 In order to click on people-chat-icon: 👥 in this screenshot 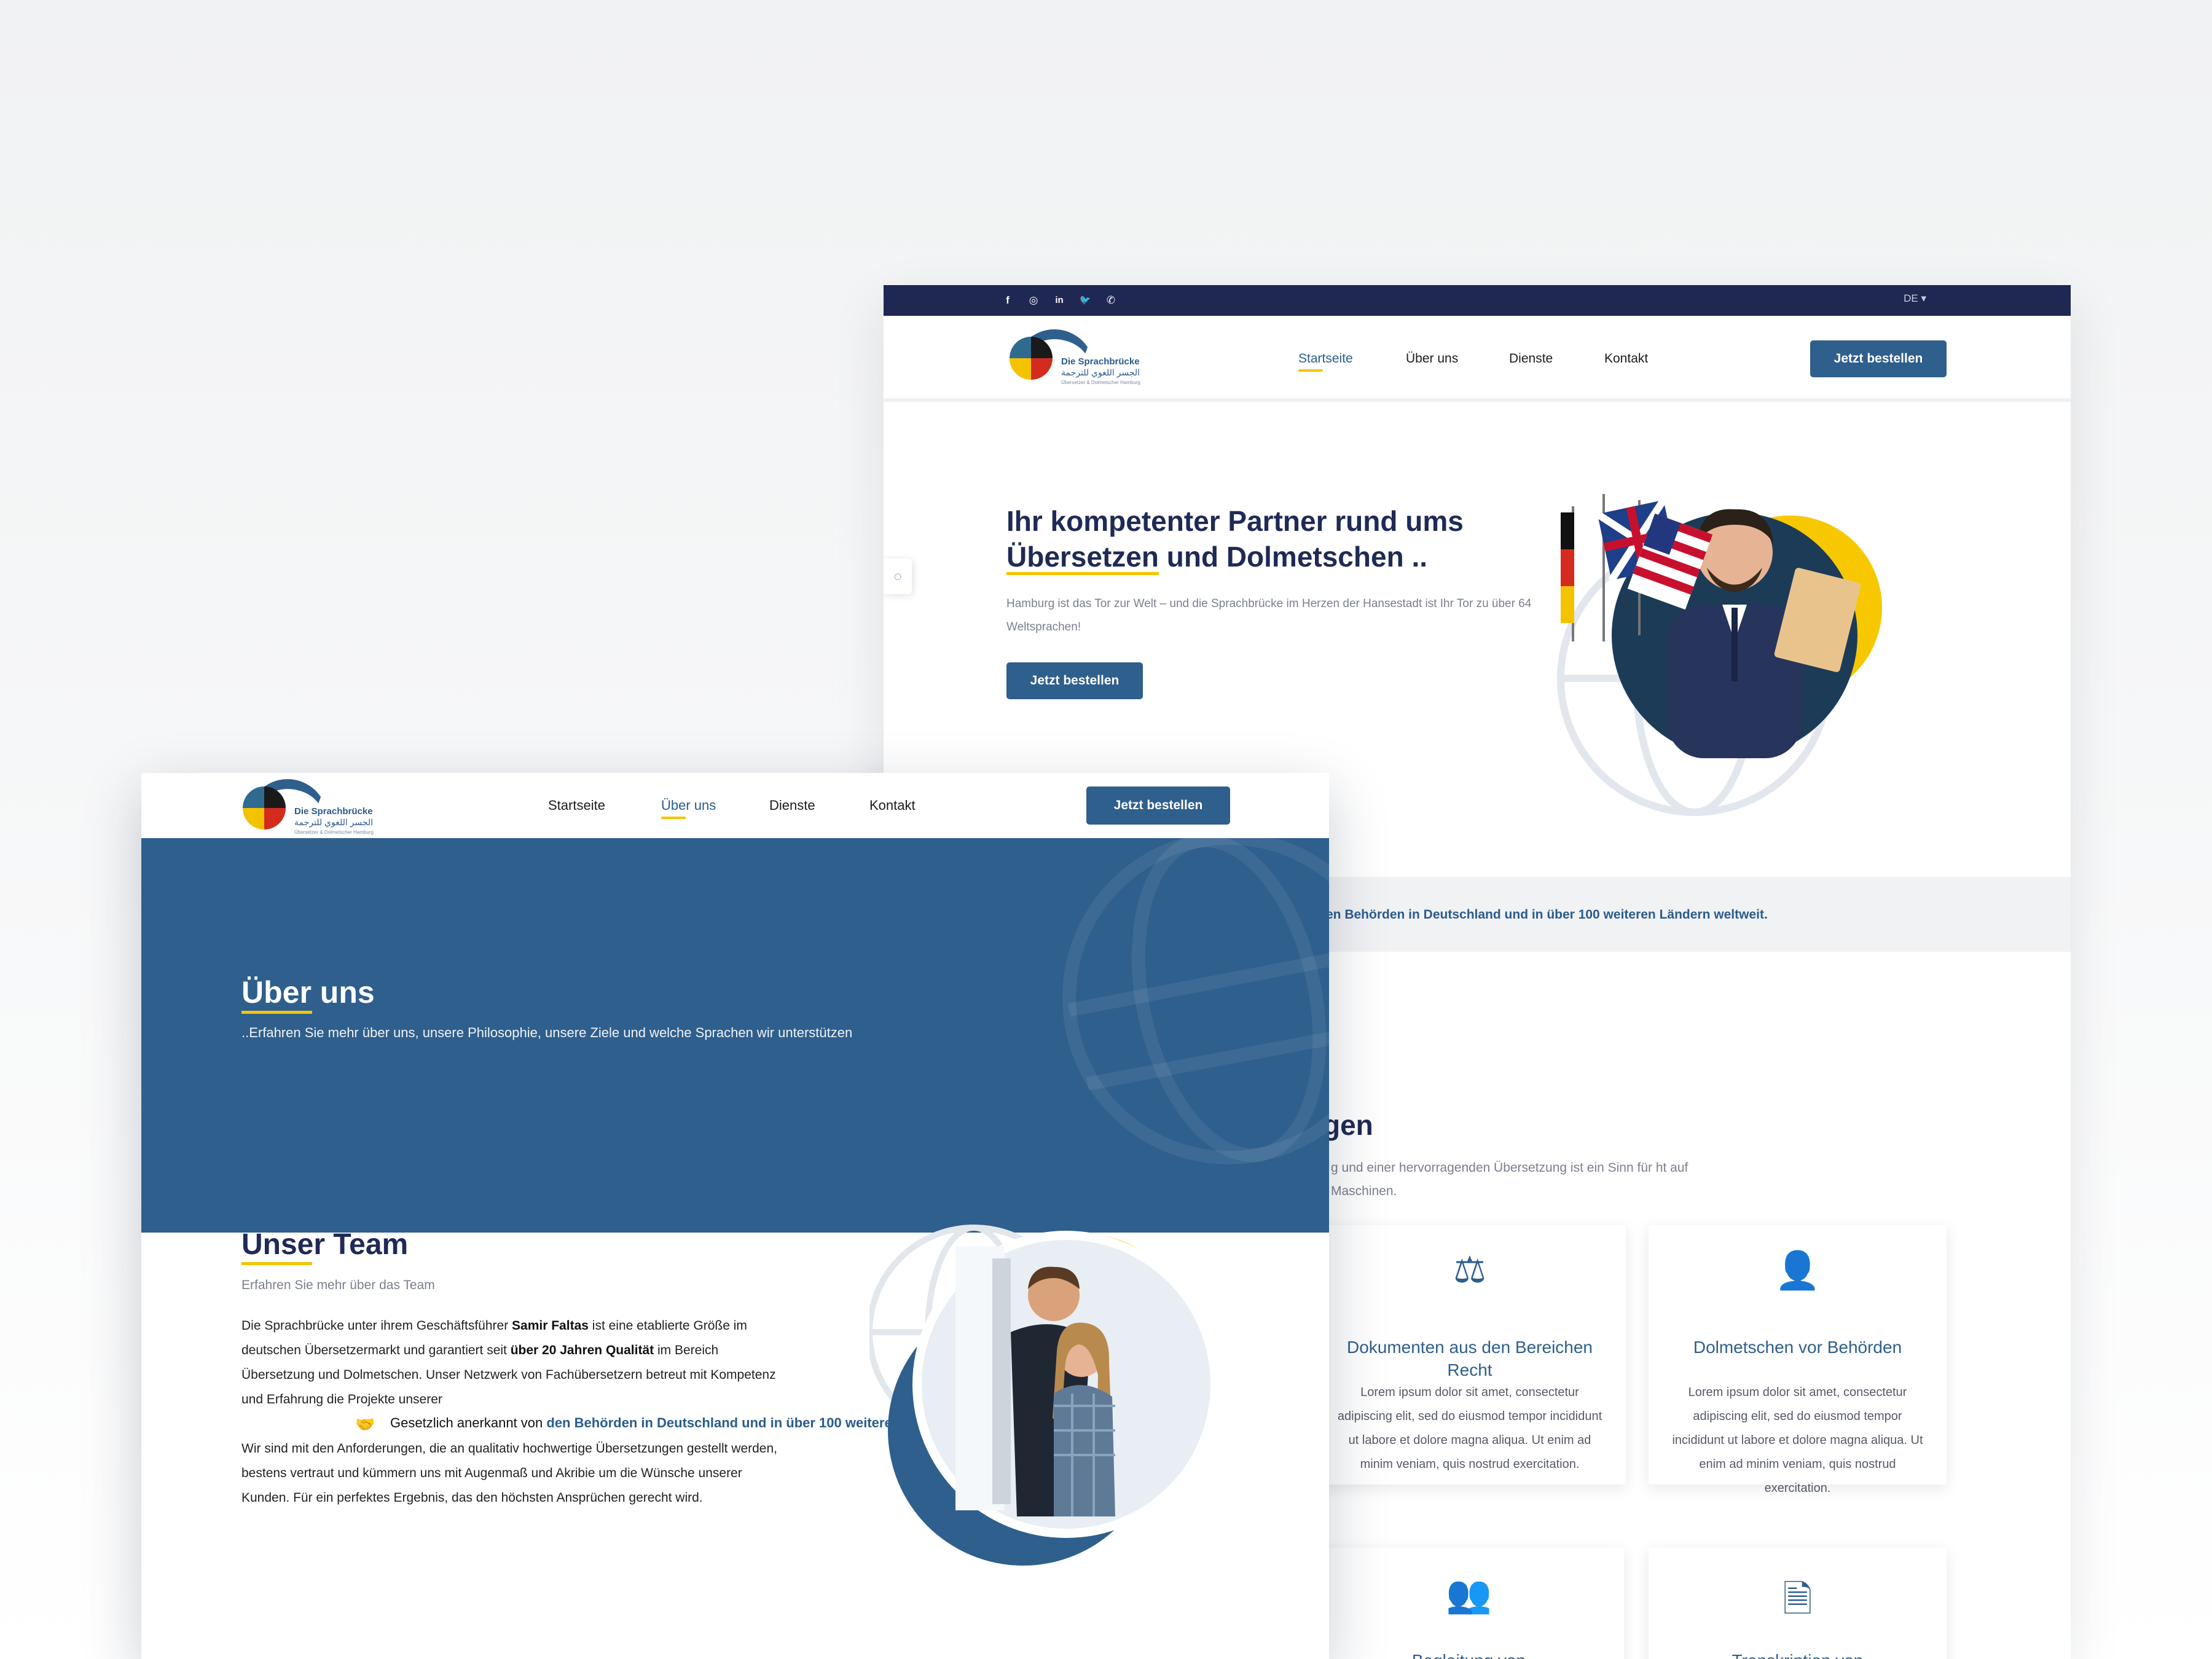, I will do `click(1469, 1594)`.